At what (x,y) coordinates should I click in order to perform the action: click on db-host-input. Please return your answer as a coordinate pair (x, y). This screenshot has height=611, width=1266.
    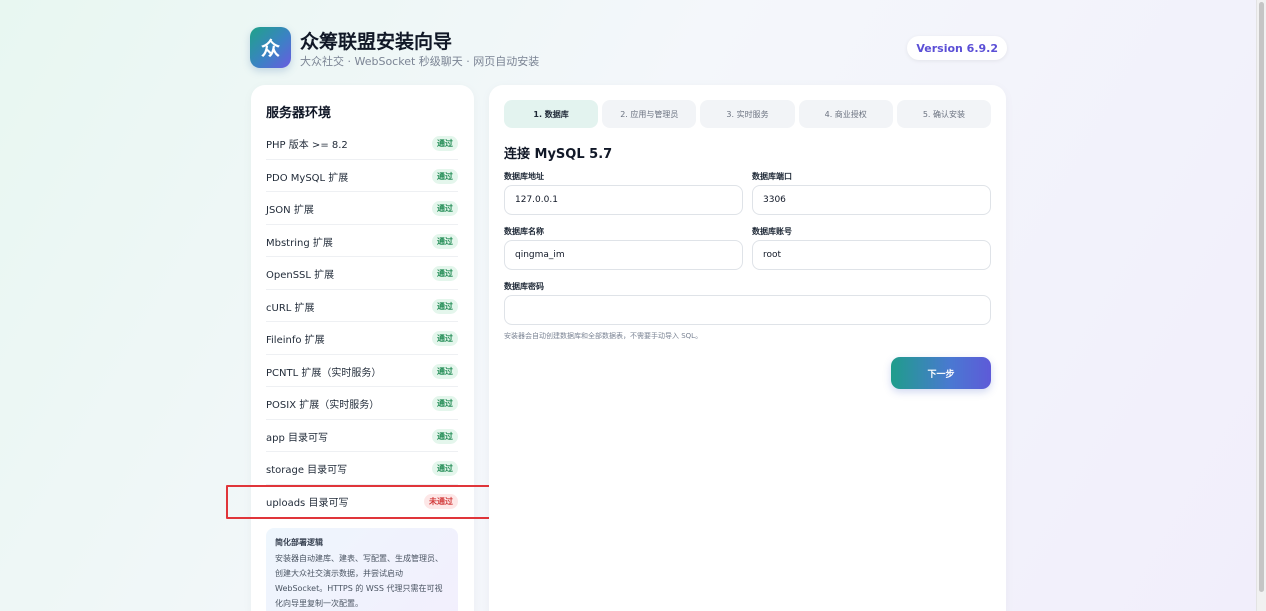
    Looking at the image, I should click on (623, 200).